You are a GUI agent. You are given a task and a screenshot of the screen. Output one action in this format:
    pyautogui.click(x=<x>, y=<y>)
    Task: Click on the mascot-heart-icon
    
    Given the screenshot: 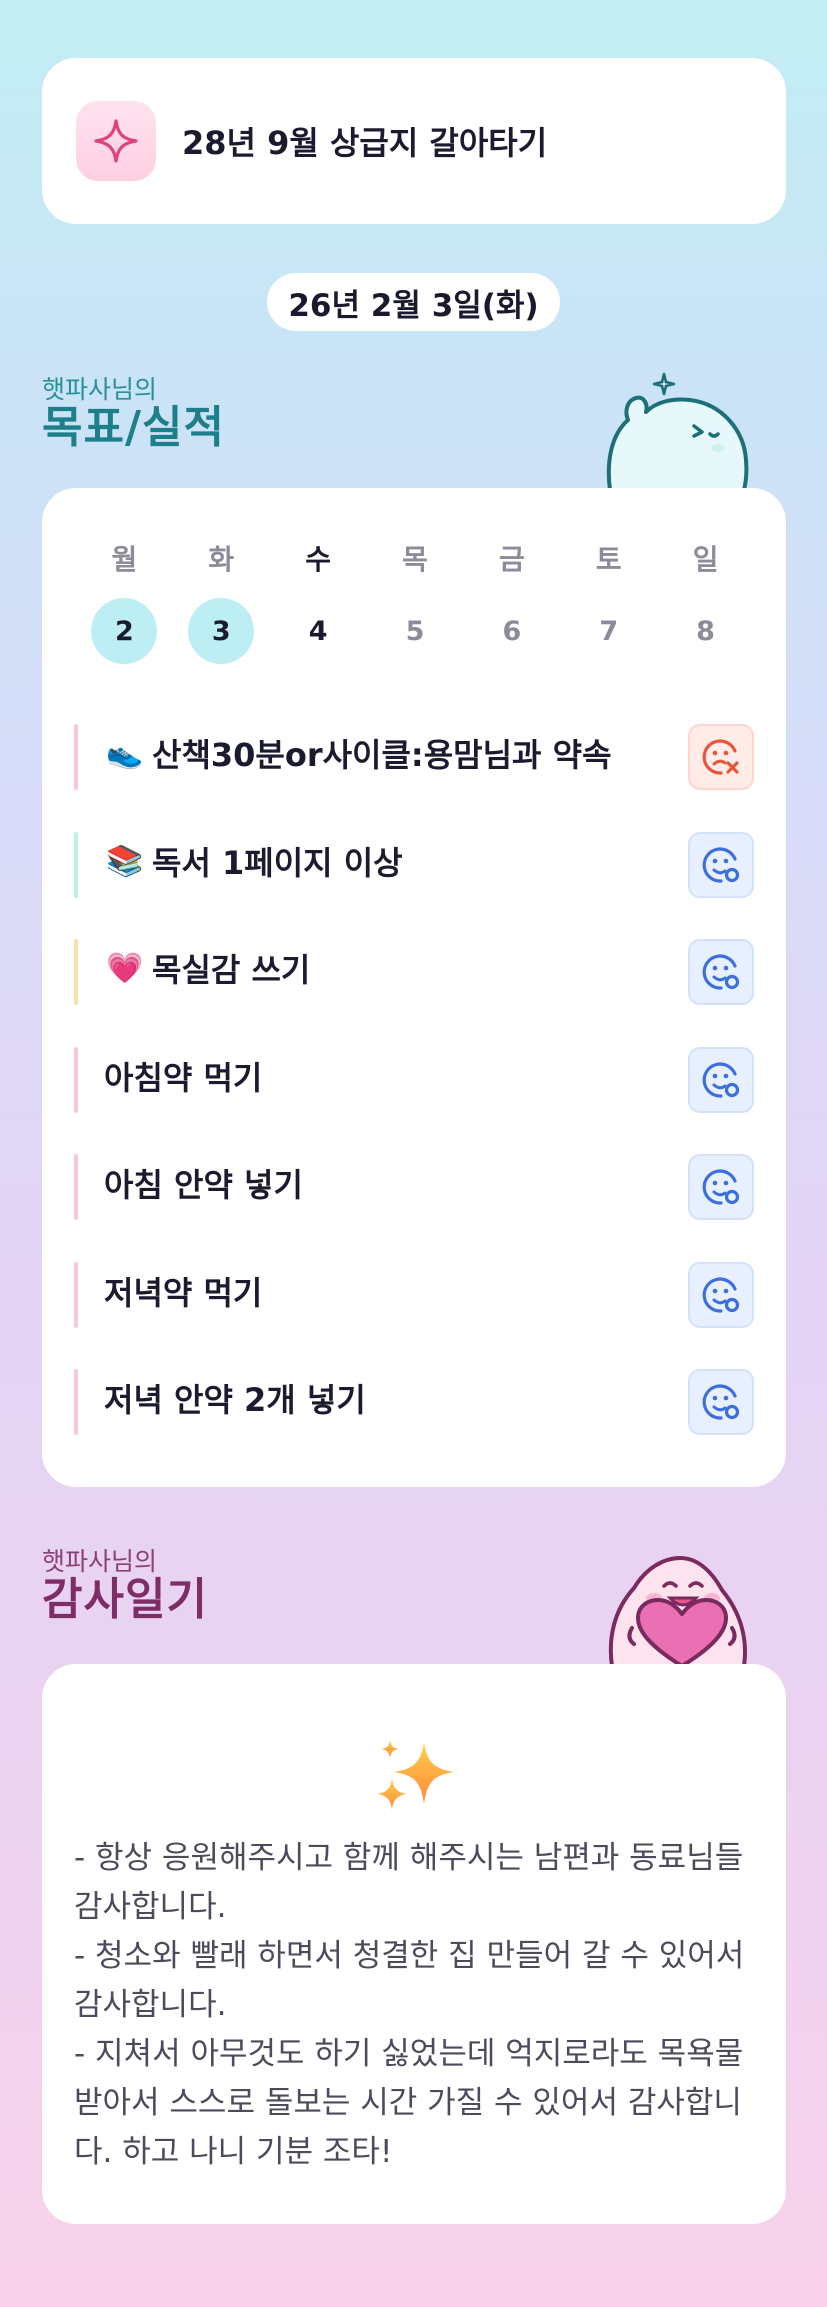 What is the action you would take?
    pyautogui.click(x=678, y=1604)
    